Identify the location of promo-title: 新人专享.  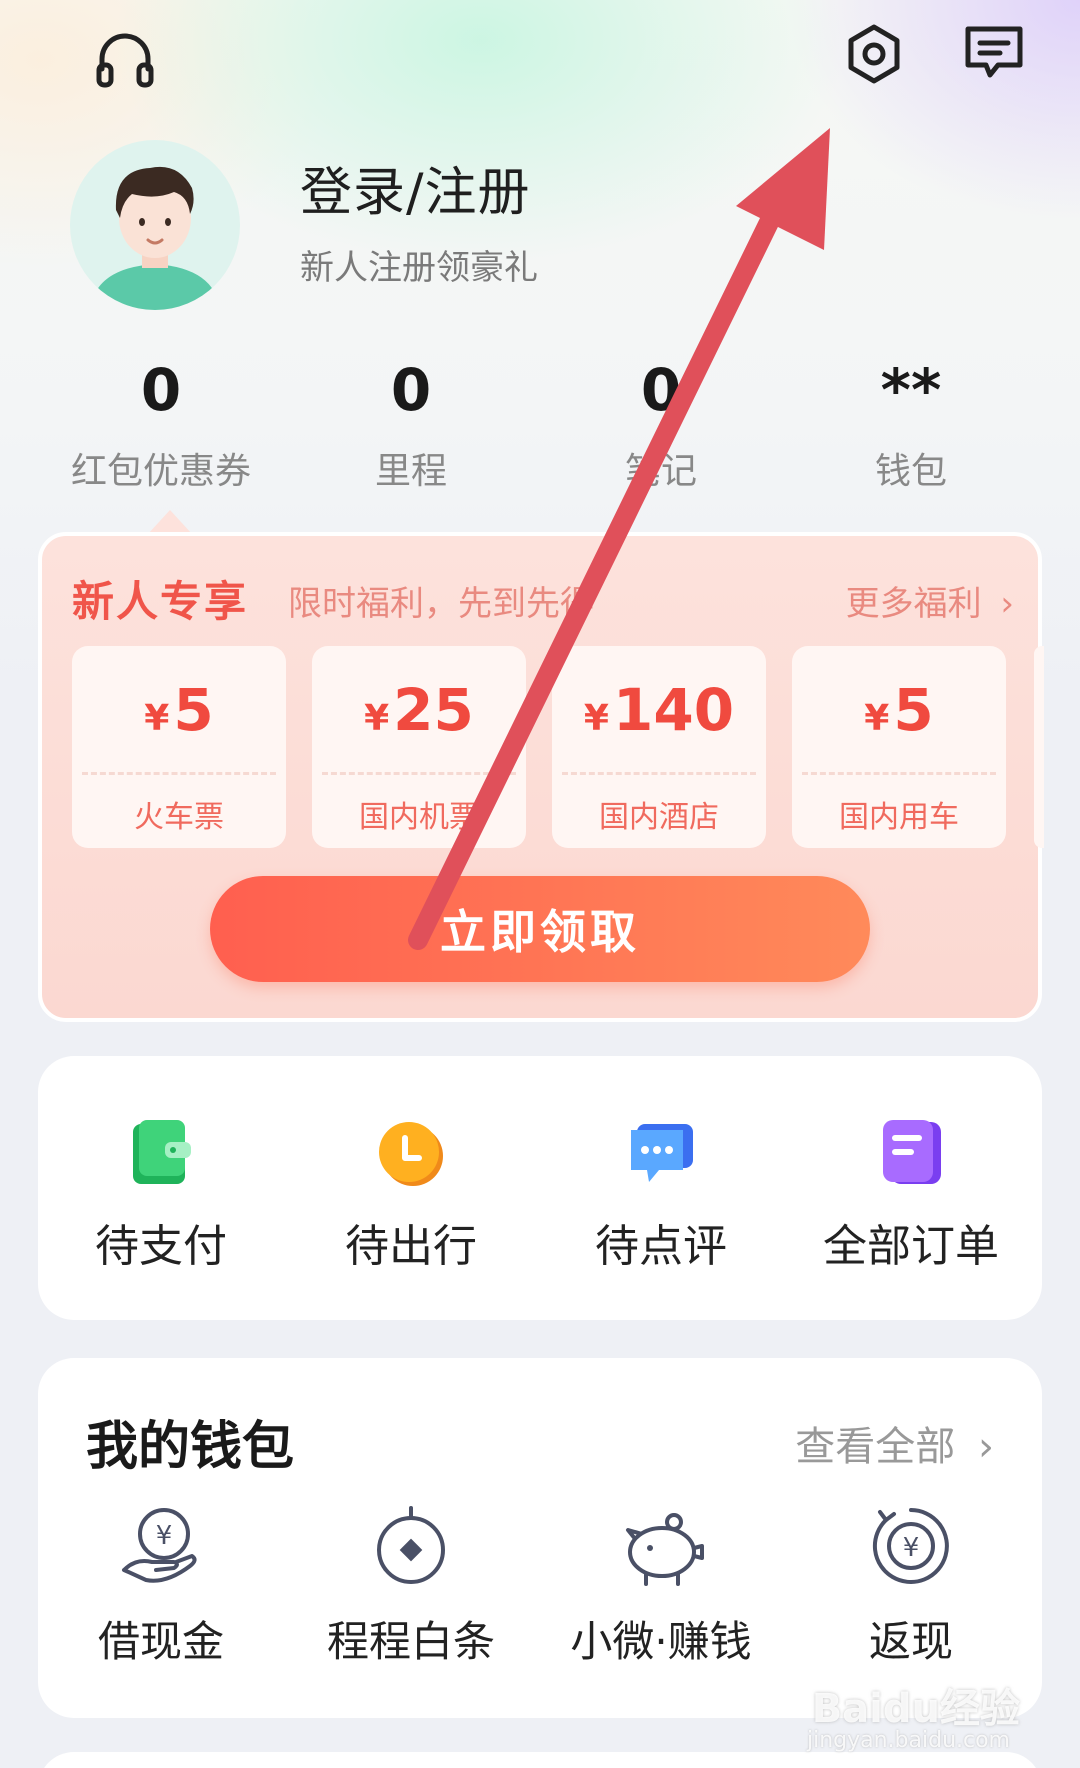
(160, 601).